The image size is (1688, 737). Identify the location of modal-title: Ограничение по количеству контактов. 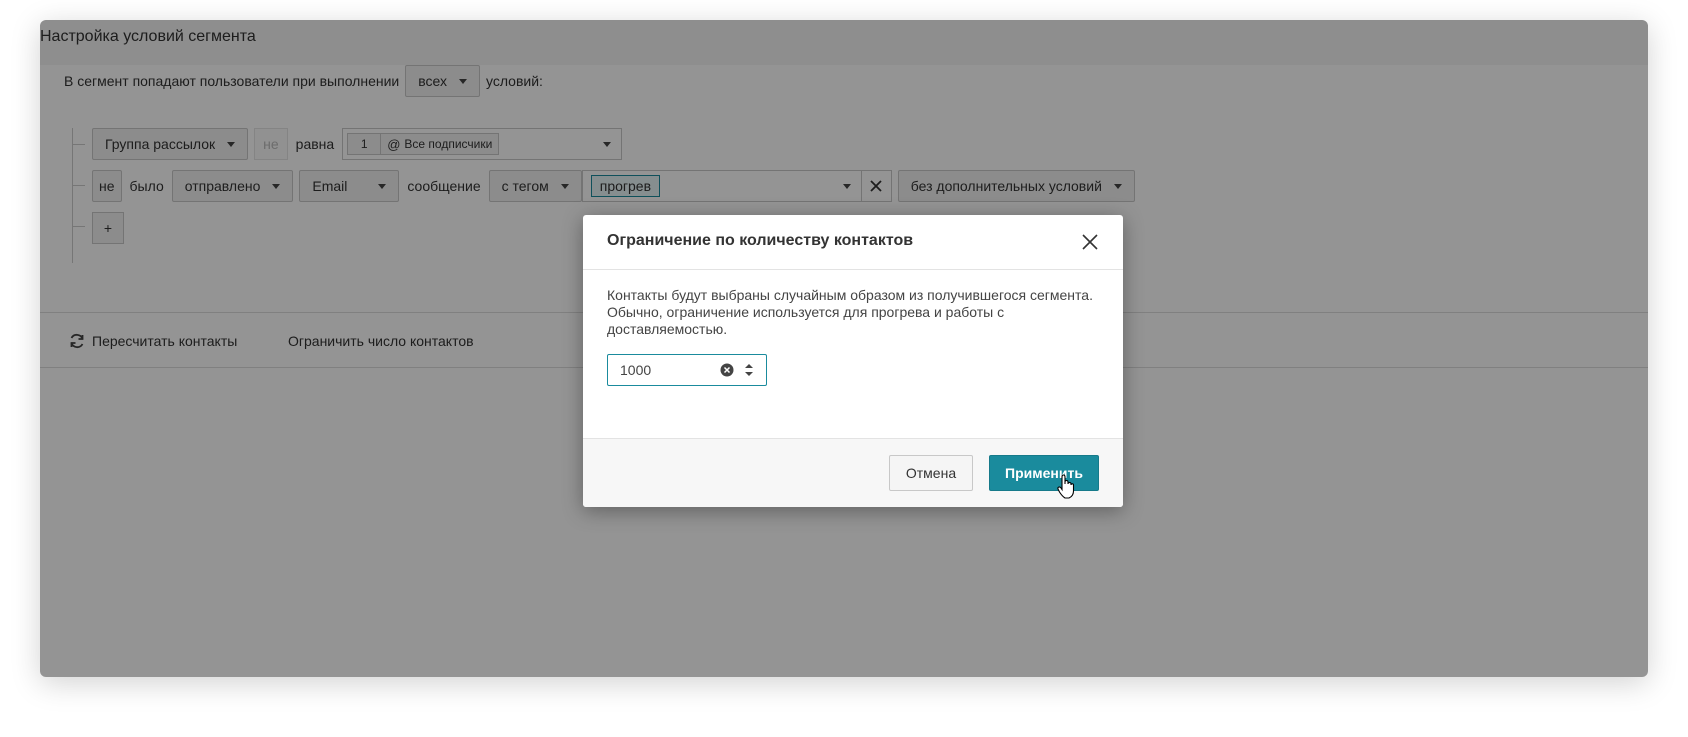
(760, 240).